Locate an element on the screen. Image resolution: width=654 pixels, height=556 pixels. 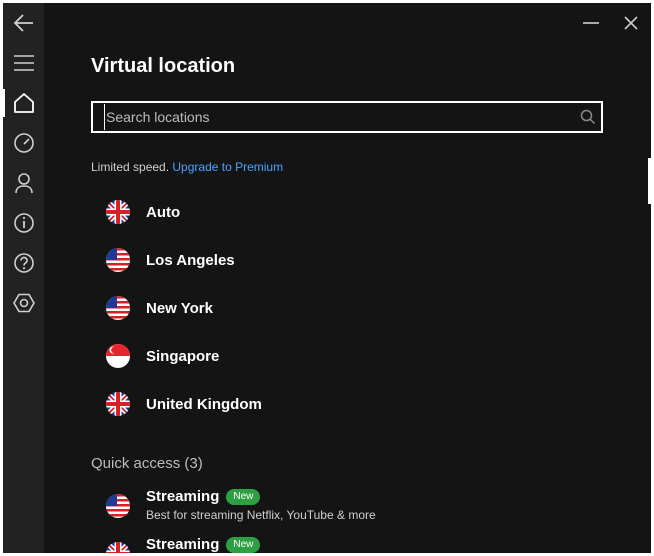
limited-speed-notice: Limited speed. Upgrade to Premium is located at coordinates (187, 167).